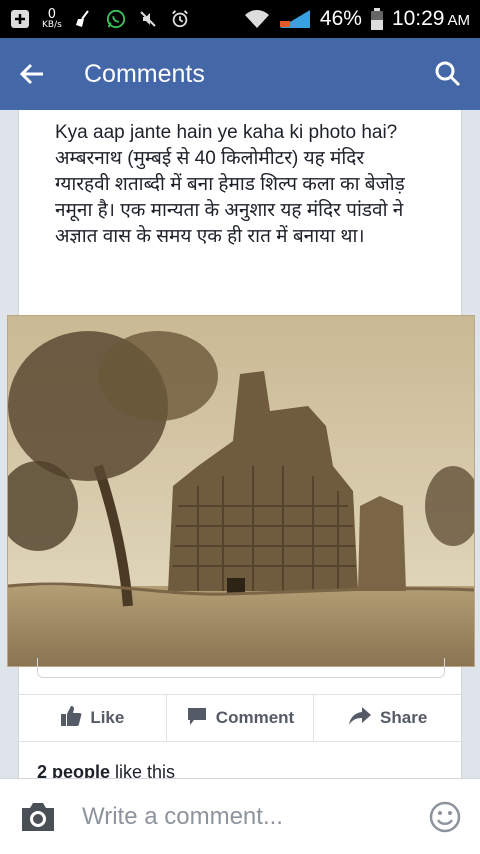  I want to click on signal-icon, so click(295, 19).